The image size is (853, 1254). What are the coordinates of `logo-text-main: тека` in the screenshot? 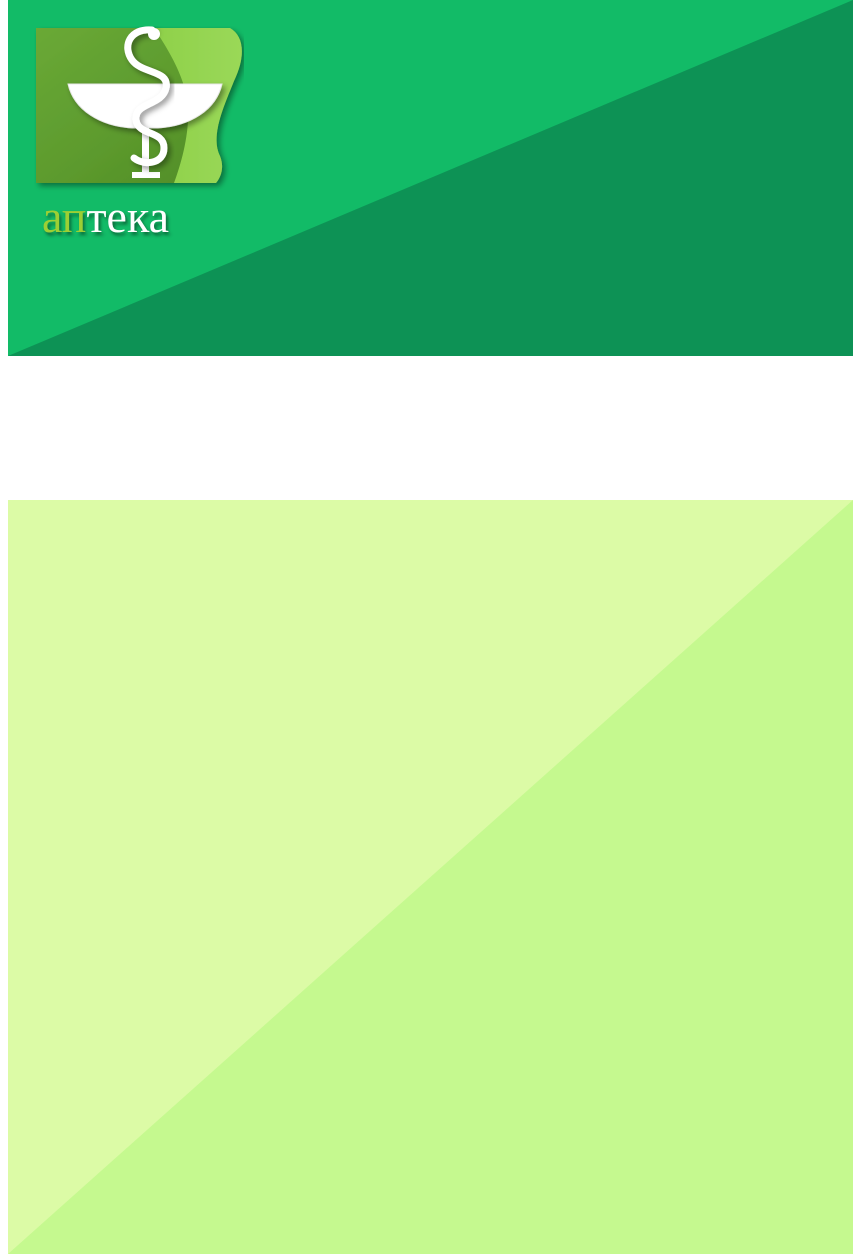 It's located at (128, 216).